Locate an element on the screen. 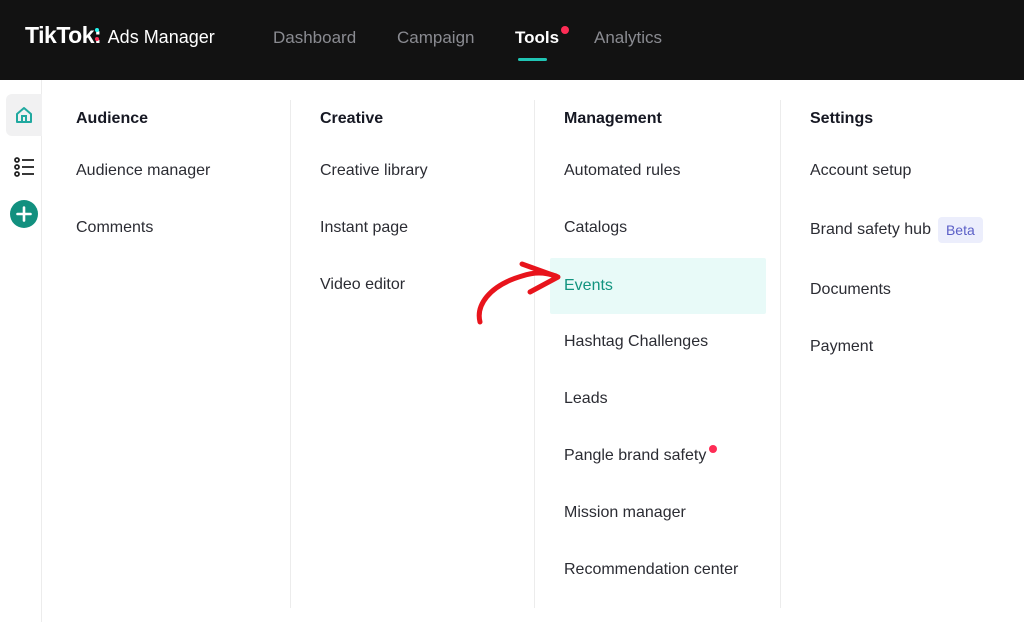 The image size is (1024, 622). list-icon is located at coordinates (24, 167).